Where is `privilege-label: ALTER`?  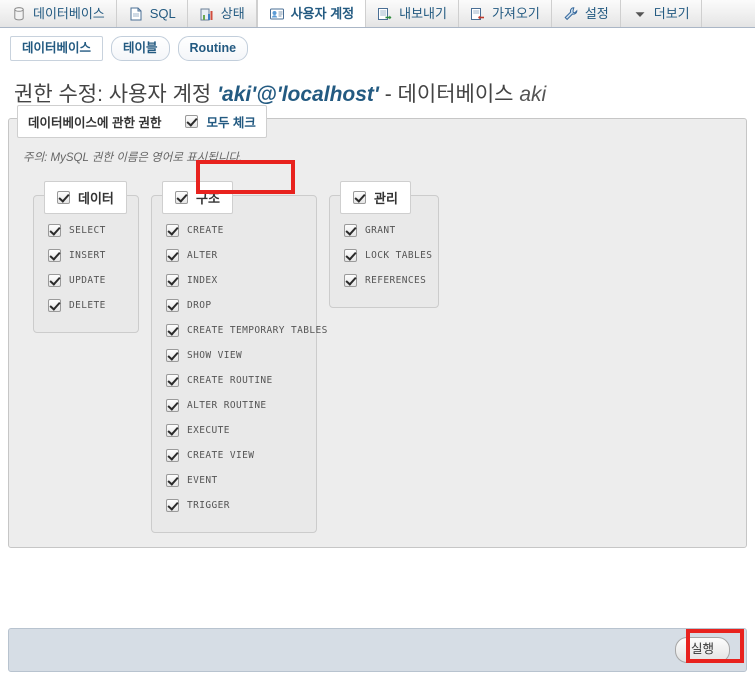 privilege-label: ALTER is located at coordinates (202, 255).